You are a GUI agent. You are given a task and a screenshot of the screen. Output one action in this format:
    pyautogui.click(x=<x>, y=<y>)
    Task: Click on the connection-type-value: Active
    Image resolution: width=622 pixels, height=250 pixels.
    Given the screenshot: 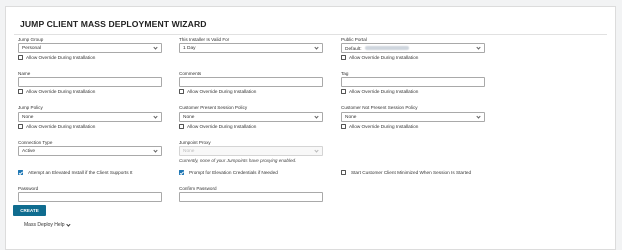 What is the action you would take?
    pyautogui.click(x=29, y=151)
    